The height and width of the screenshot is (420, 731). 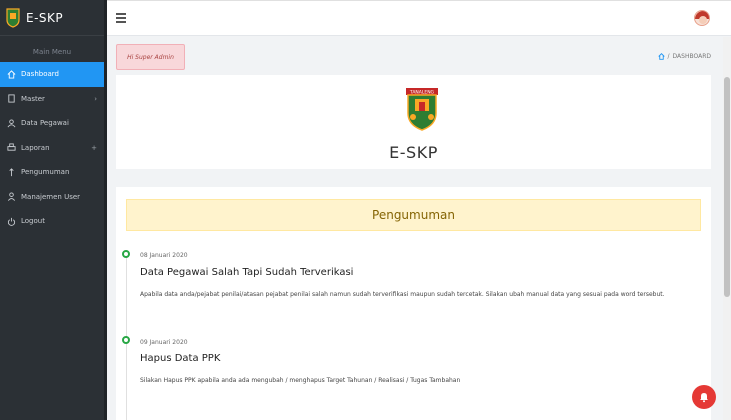 I want to click on brand: E-SKP, so click(x=52, y=18).